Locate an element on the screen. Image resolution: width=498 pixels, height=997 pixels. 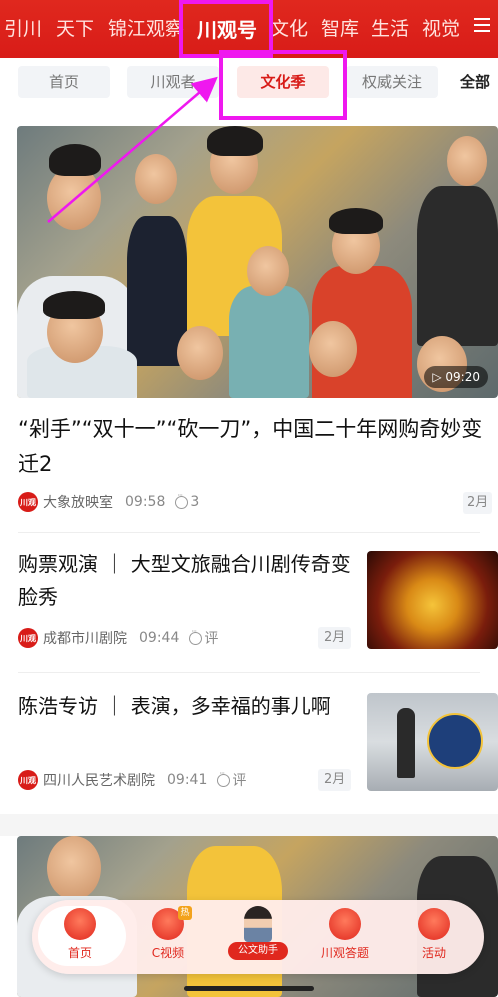
nav-activity: 活动 is located at coordinates (434, 937).